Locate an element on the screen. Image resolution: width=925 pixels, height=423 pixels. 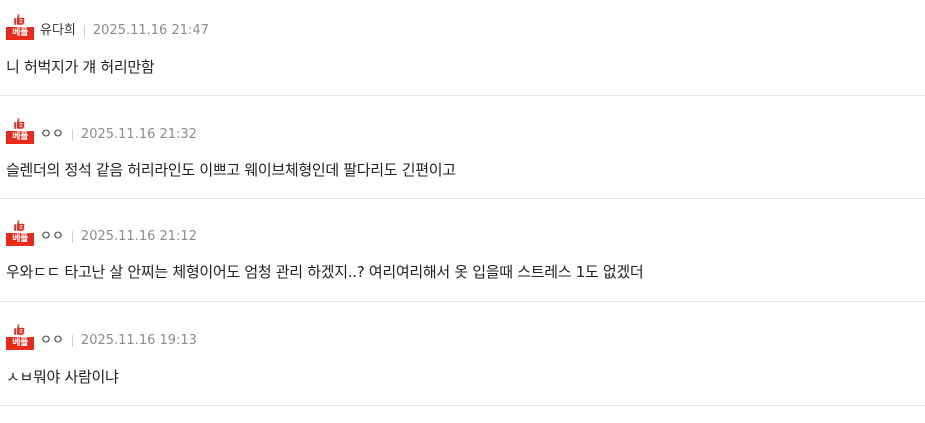
comment-text: ㅅㅂ뭐야 사람이냐 is located at coordinates (62, 377).